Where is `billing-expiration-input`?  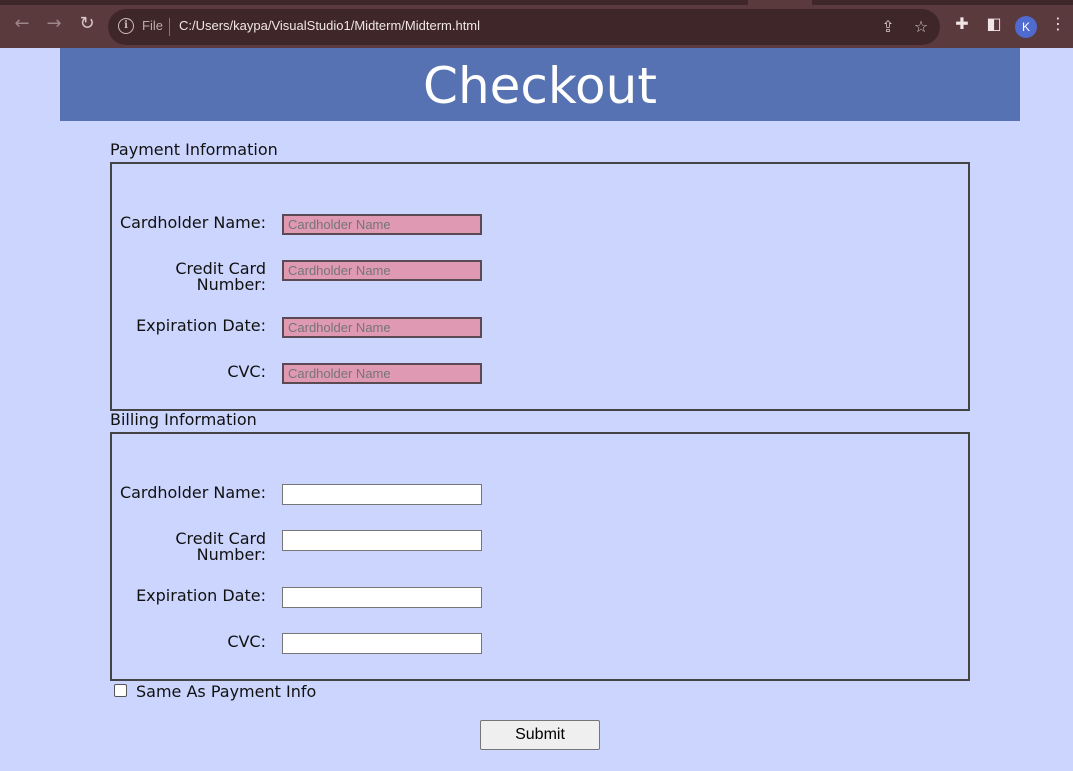 billing-expiration-input is located at coordinates (382, 597).